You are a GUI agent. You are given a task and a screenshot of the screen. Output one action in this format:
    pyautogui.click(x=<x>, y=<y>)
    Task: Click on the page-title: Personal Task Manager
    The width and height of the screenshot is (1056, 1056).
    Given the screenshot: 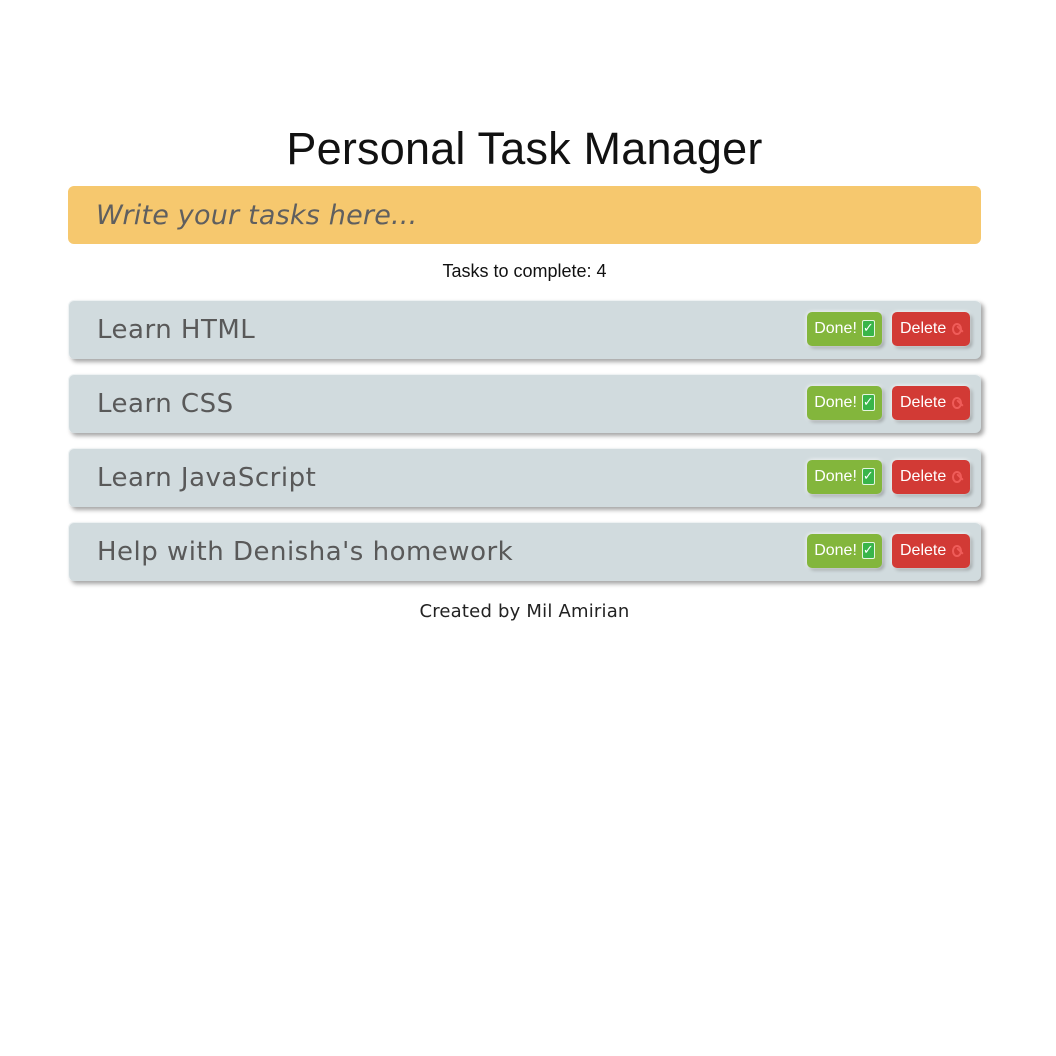 What is the action you would take?
    pyautogui.click(x=524, y=148)
    